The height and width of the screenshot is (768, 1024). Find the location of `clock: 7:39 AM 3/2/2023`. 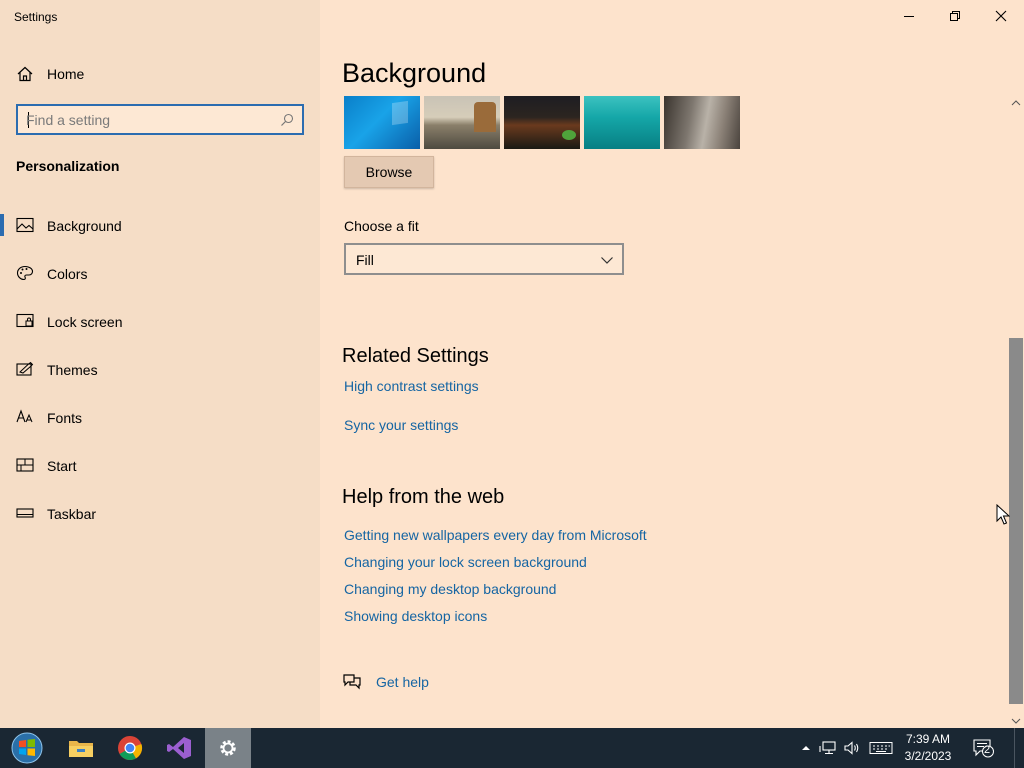

clock: 7:39 AM 3/2/2023 is located at coordinates (928, 748).